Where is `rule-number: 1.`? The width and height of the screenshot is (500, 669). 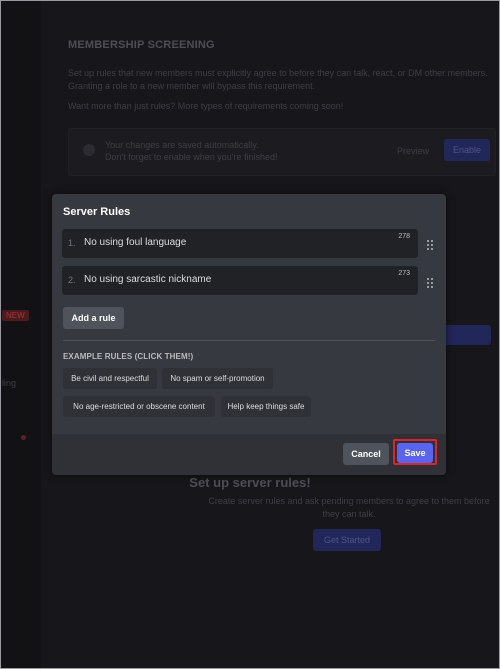
rule-number: 1. is located at coordinates (72, 243).